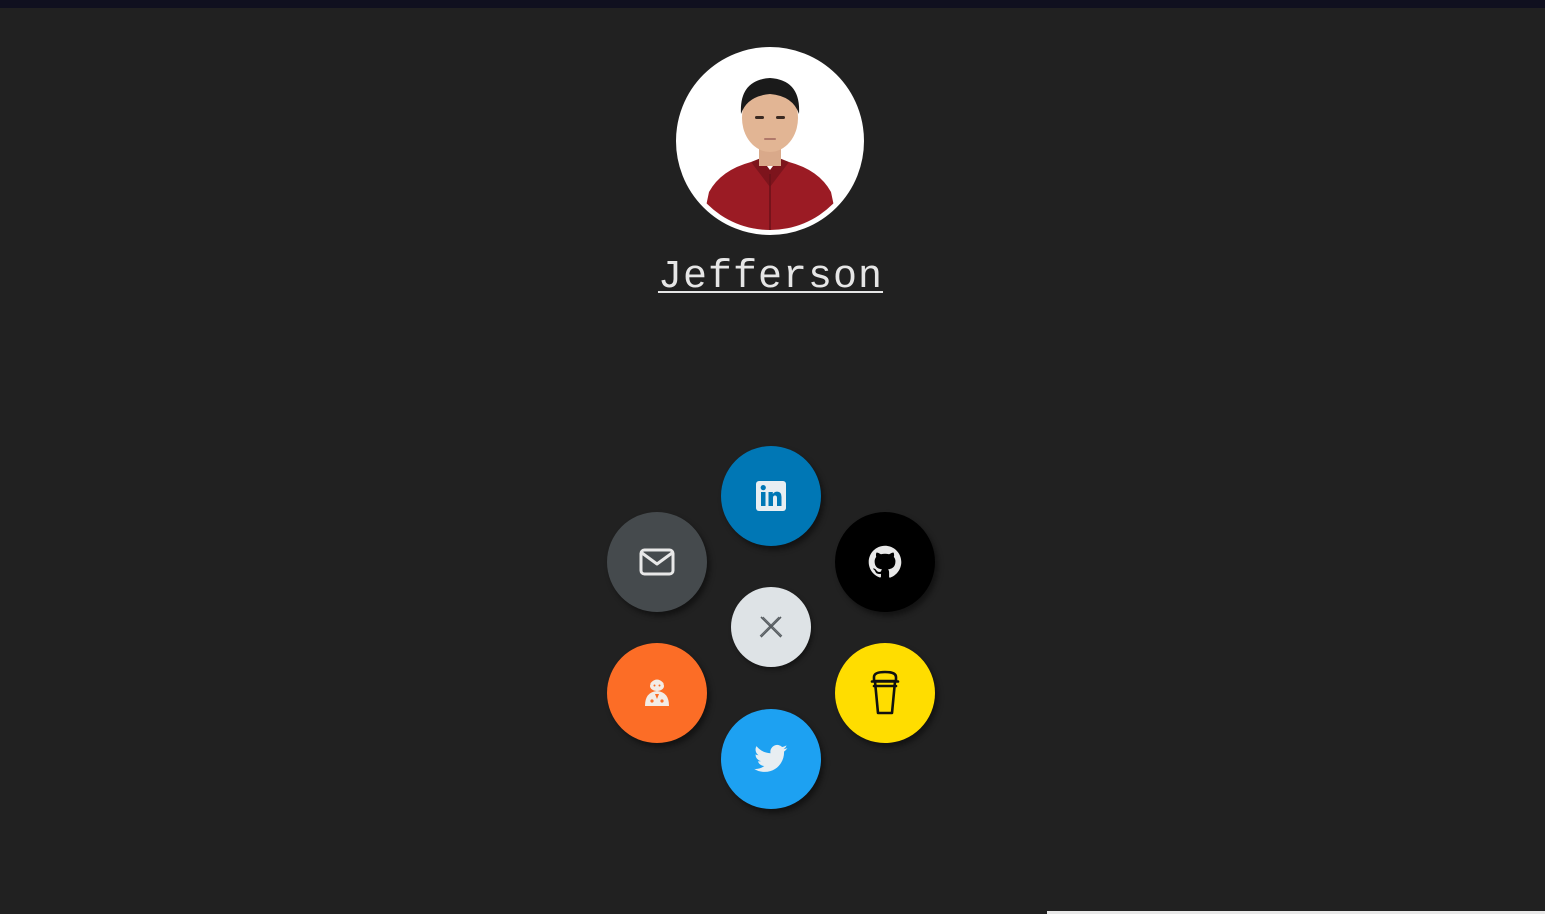 The height and width of the screenshot is (914, 1545). What do you see at coordinates (772, 4) in the screenshot?
I see `top-bar` at bounding box center [772, 4].